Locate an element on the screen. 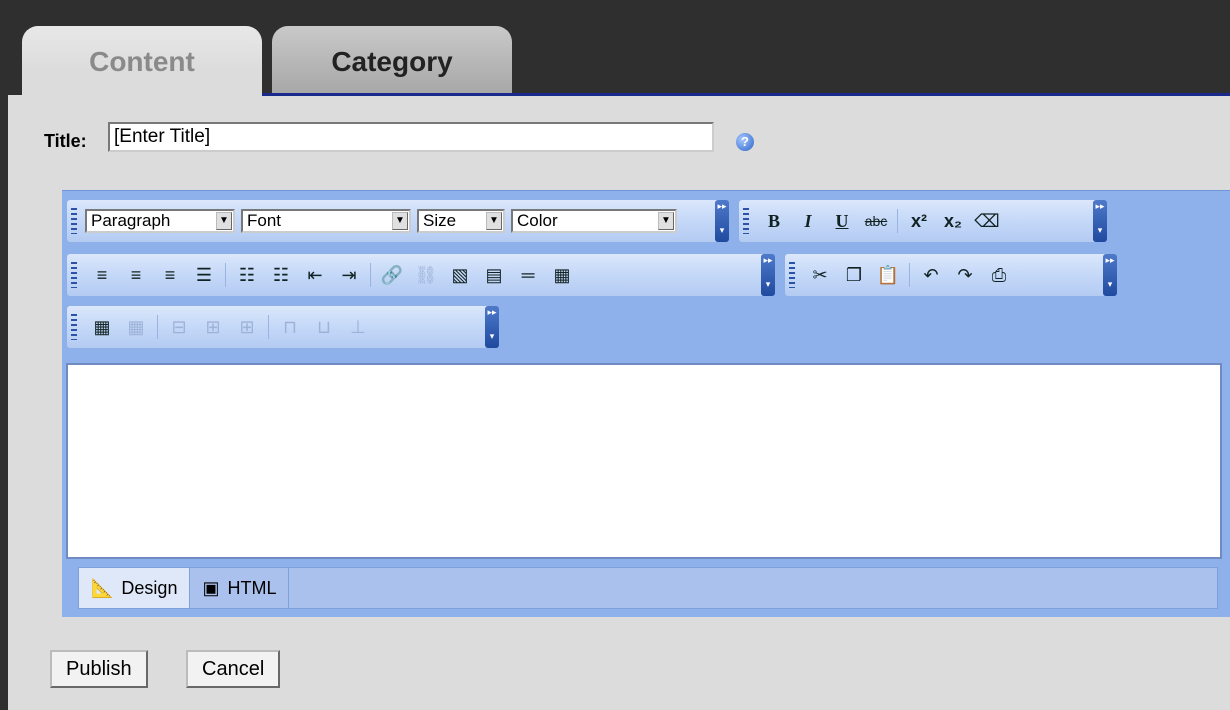 The image size is (1230, 710). italic-button: I is located at coordinates (808, 221).